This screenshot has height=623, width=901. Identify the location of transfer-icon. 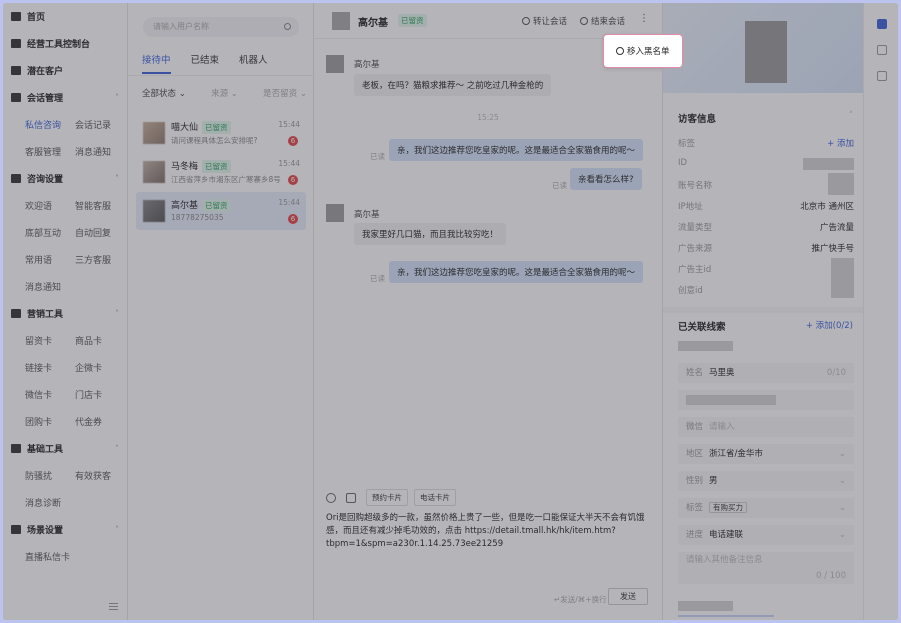
(526, 21).